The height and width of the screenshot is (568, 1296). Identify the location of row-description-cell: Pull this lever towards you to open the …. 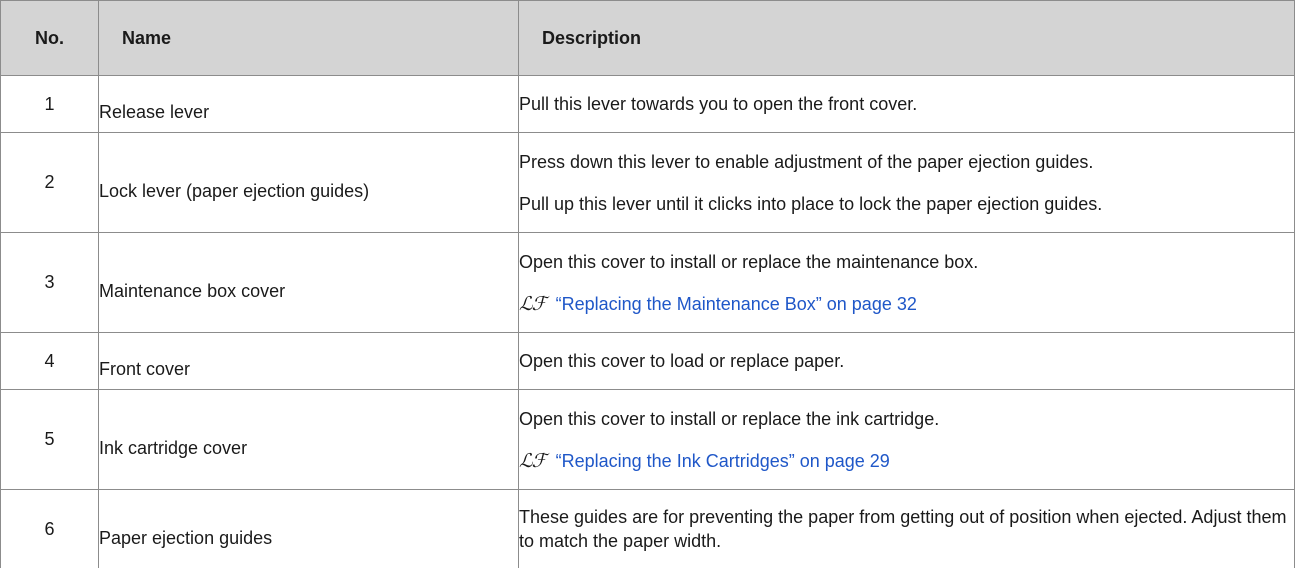
(907, 104).